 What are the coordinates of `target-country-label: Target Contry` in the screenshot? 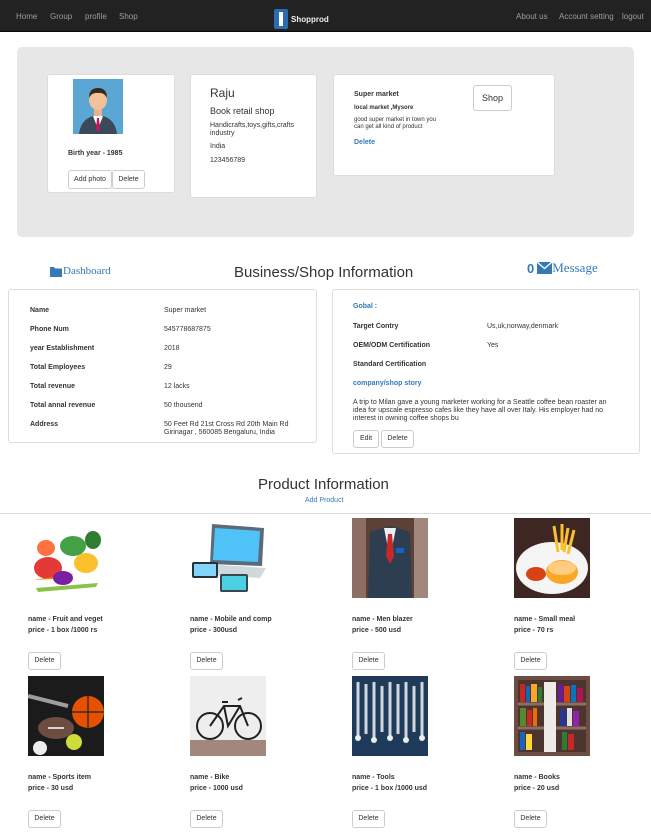 It's located at (376, 326).